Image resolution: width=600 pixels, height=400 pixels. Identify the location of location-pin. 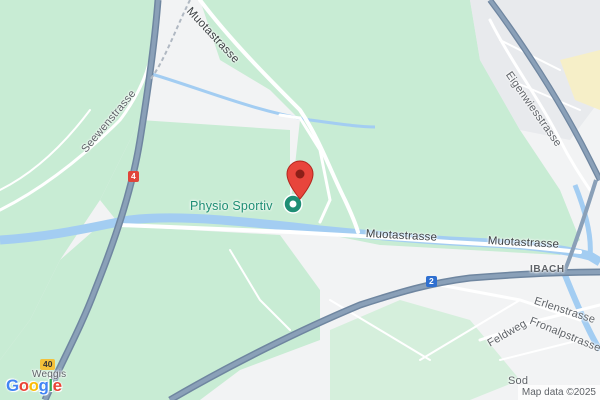
(300, 180).